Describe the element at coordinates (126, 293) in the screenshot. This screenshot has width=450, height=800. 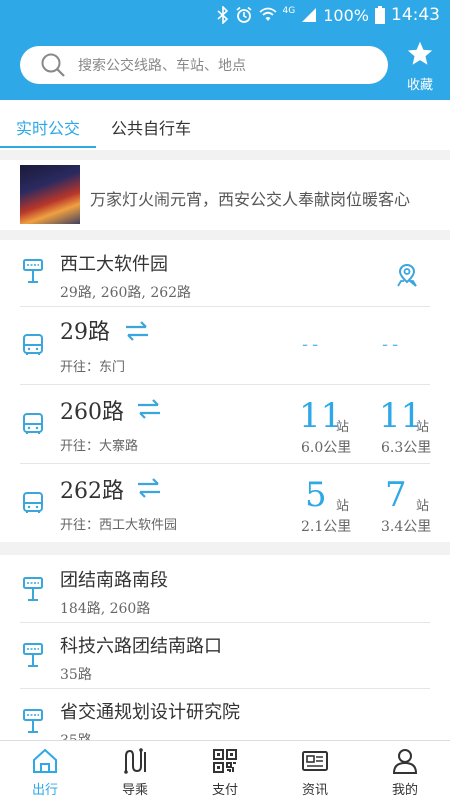
I see `stop-lines: 29路, 260路, 262路` at that location.